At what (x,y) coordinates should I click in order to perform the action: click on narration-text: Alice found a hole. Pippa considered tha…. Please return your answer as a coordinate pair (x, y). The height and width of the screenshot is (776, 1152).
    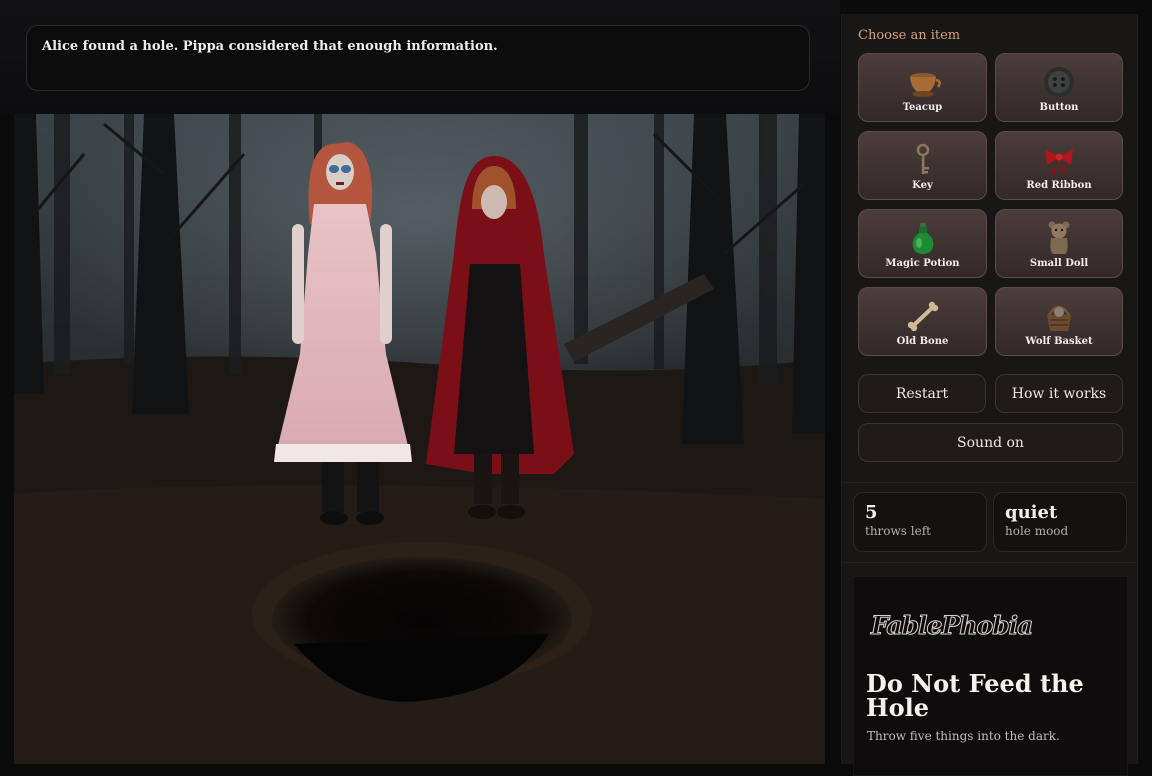
    Looking at the image, I should click on (270, 46).